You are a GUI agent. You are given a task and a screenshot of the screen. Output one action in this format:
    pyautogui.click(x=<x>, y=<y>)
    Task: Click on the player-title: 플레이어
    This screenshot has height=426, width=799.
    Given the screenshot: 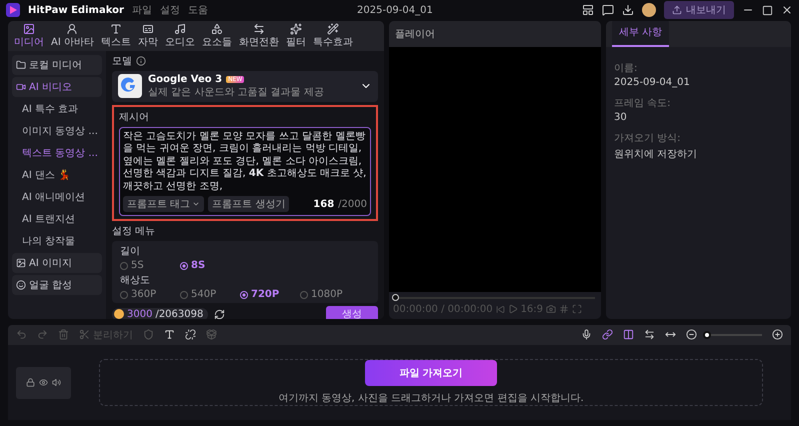 What is the action you would take?
    pyautogui.click(x=415, y=34)
    